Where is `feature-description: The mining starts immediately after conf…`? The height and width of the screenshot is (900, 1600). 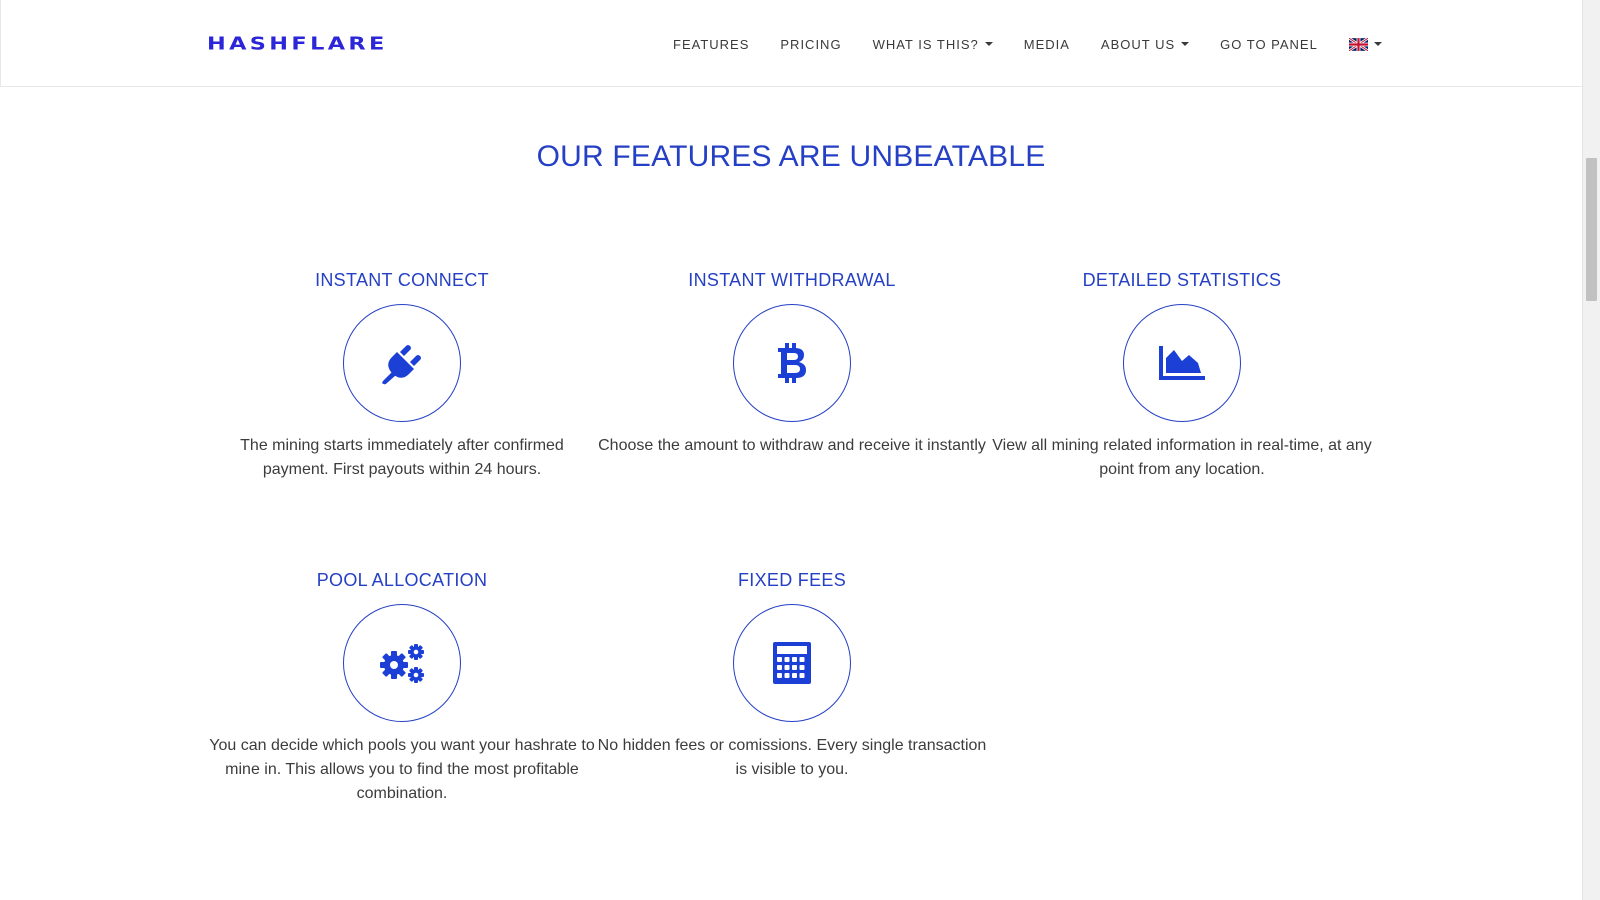
feature-description: The mining starts immediately after conf… is located at coordinates (402, 457).